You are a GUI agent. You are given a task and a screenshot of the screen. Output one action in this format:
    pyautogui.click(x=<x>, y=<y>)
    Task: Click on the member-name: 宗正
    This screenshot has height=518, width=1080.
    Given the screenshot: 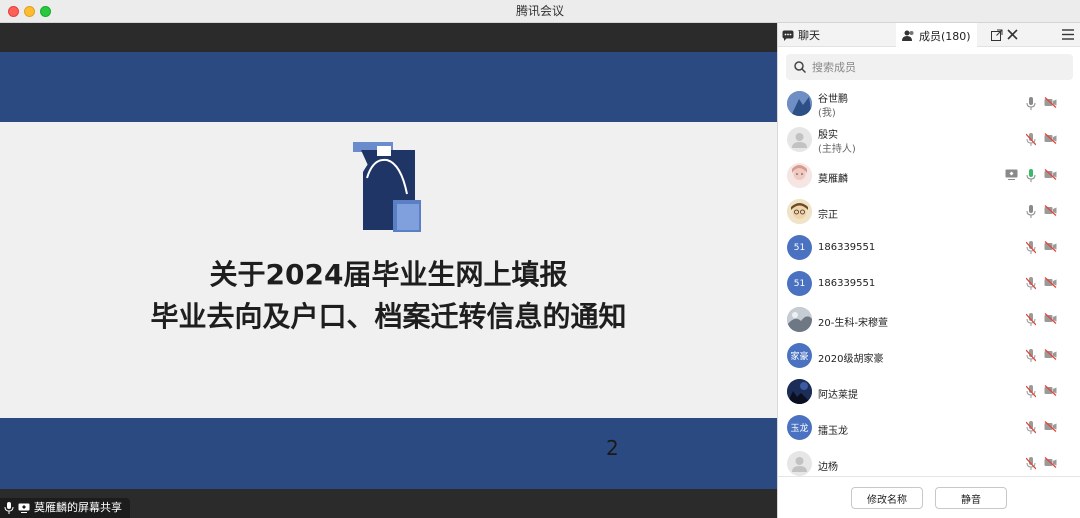 What is the action you would take?
    pyautogui.click(x=828, y=215)
    